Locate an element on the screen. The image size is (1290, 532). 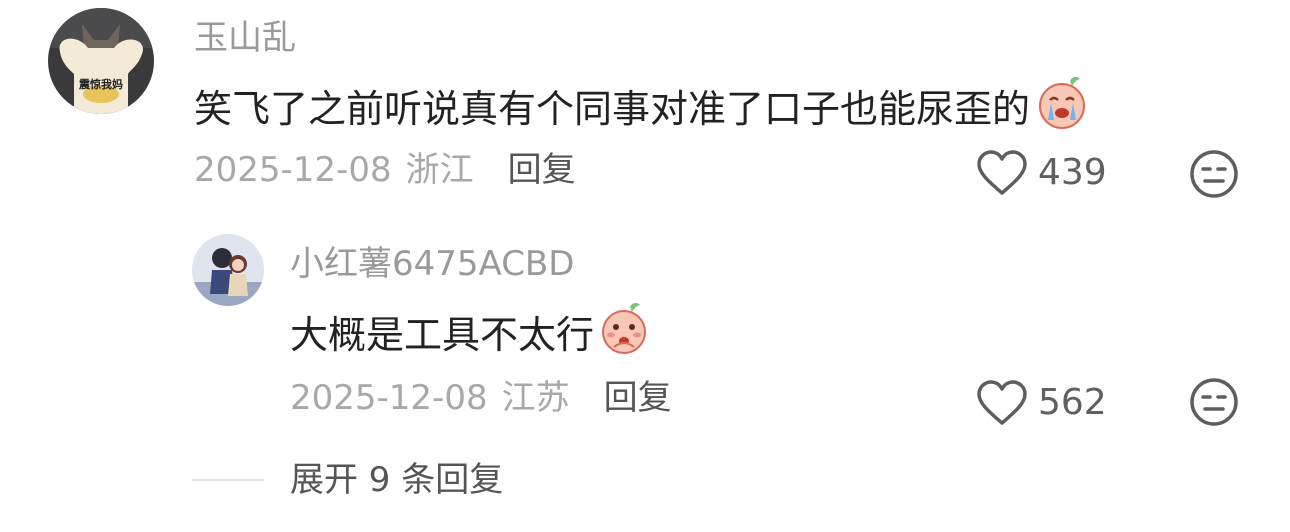
reply-text-row: 大概是工具不太行 is located at coordinates (470, 334).